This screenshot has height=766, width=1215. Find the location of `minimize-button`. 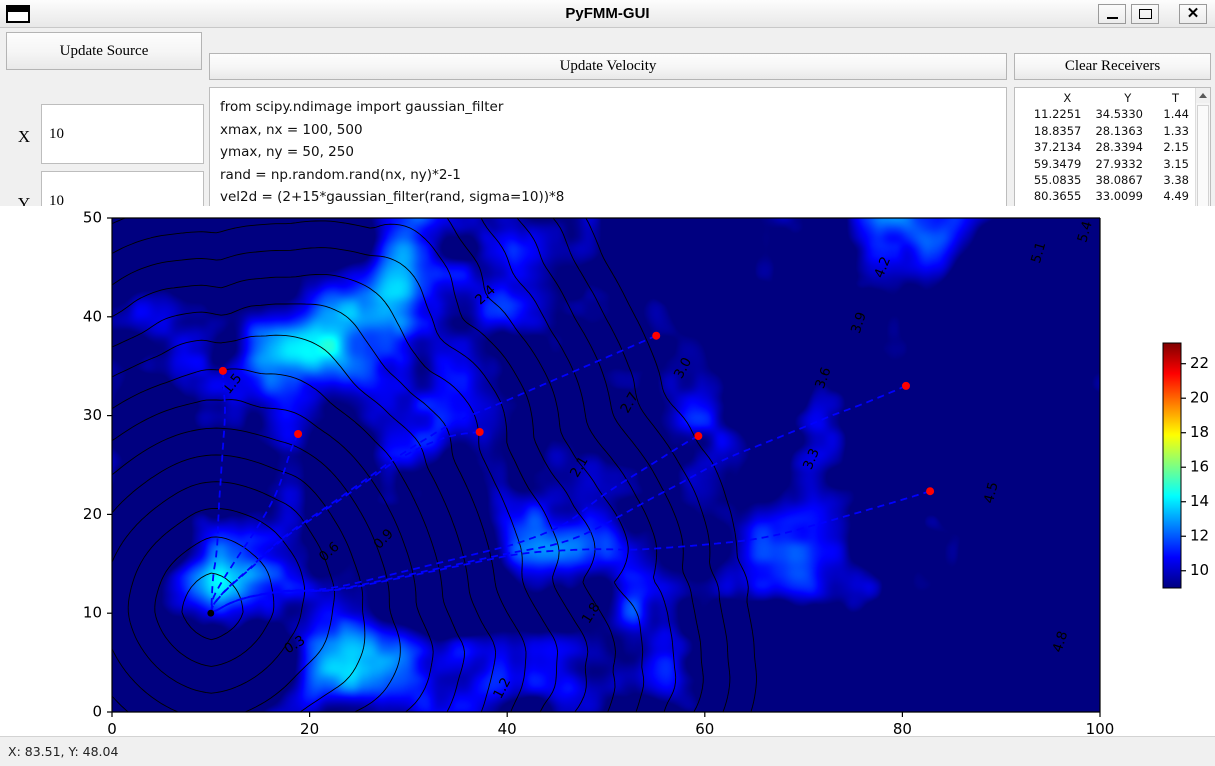

minimize-button is located at coordinates (1112, 14).